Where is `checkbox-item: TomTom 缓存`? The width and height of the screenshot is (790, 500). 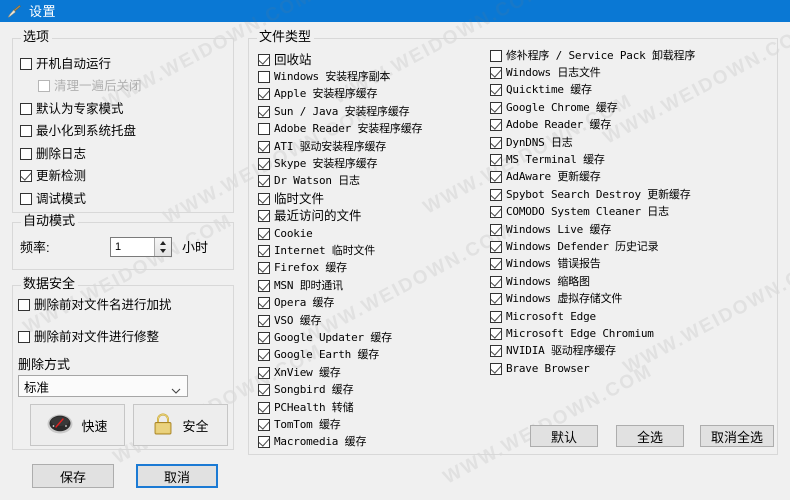 checkbox-item: TomTom 缓存 is located at coordinates (299, 424).